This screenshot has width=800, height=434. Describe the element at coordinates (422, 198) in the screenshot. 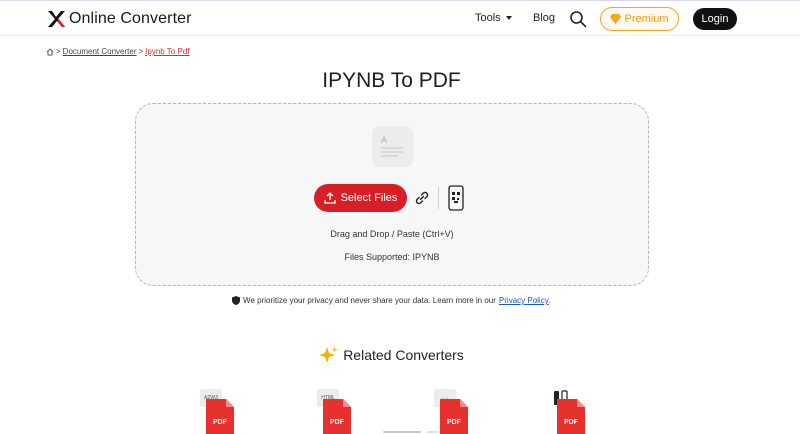

I see `link-icon` at that location.